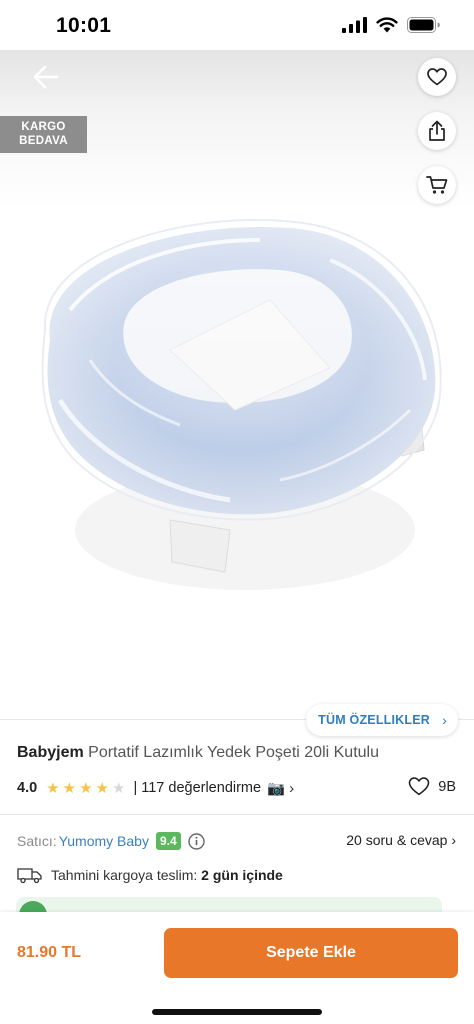  Describe the element at coordinates (37, 841) in the screenshot. I see `seller-prefix: Satıcı:` at that location.